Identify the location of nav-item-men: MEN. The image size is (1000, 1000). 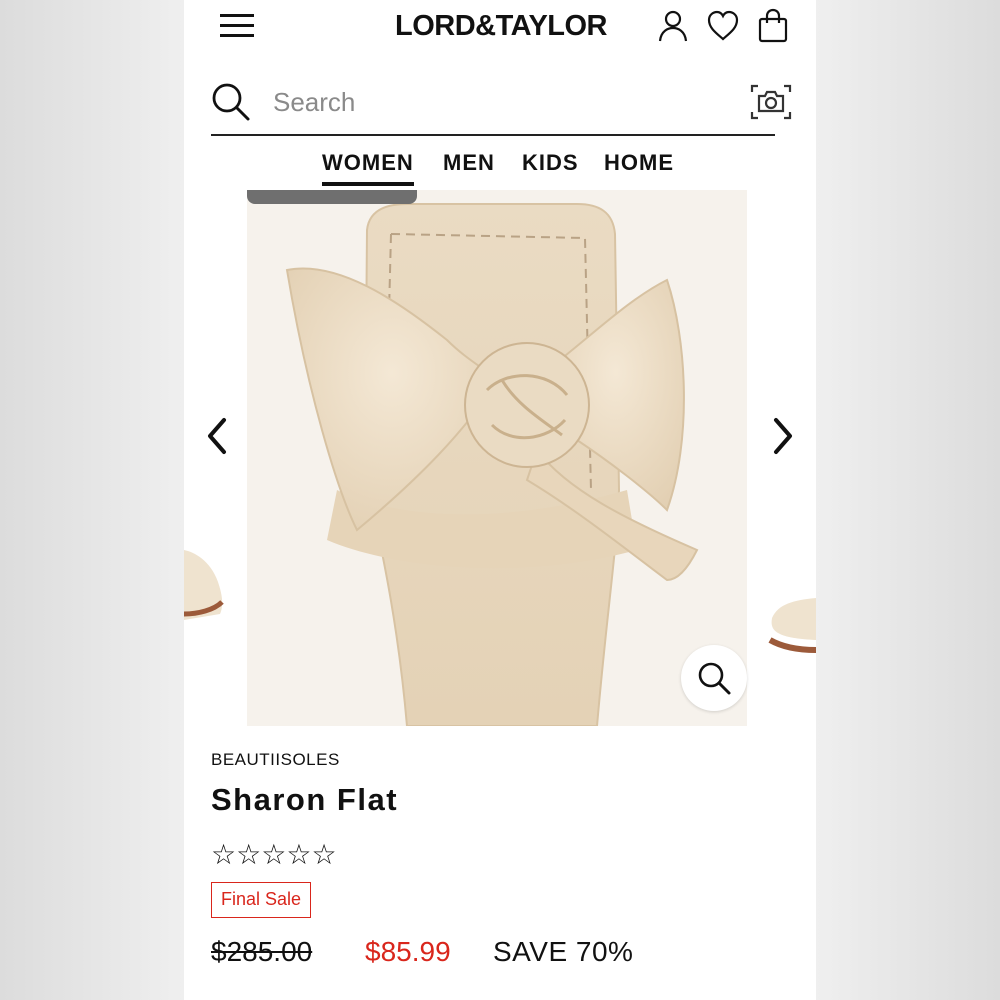
(469, 168).